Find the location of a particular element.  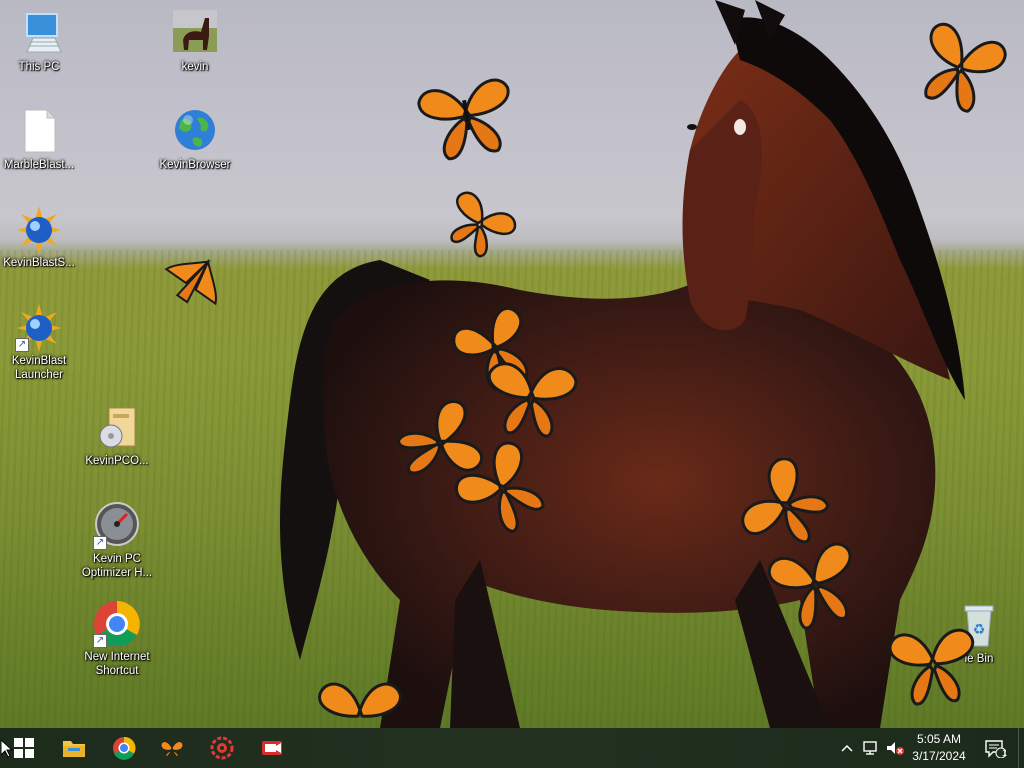

desktop-icon-new-internet-shortcut: ↗ New Internet Shortcut is located at coordinates (117, 639).